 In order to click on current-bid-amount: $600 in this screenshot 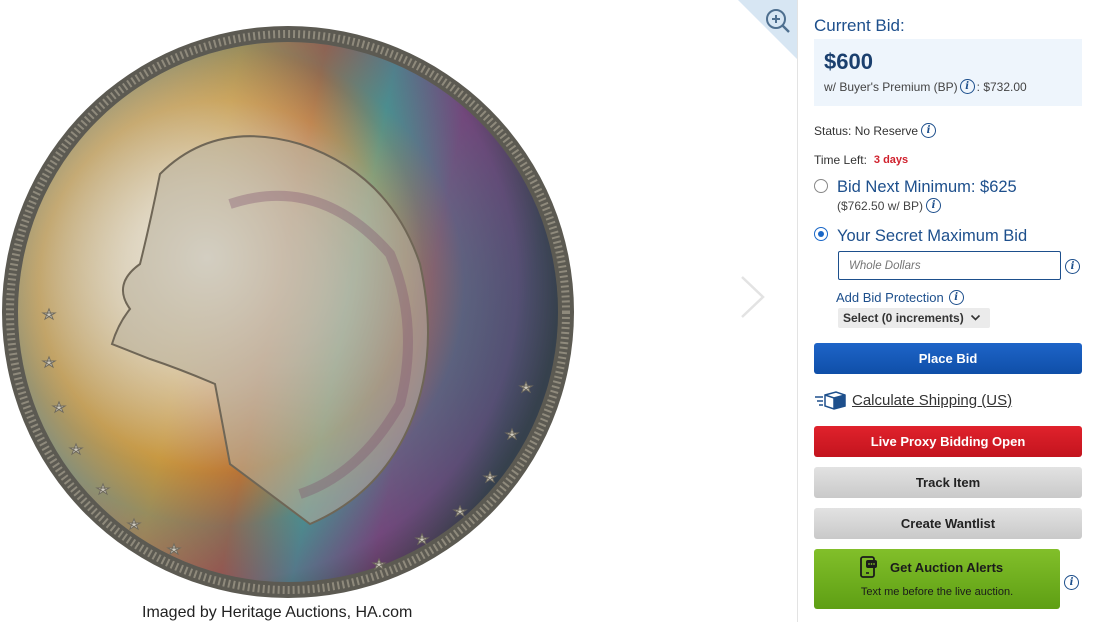, I will do `click(848, 61)`.